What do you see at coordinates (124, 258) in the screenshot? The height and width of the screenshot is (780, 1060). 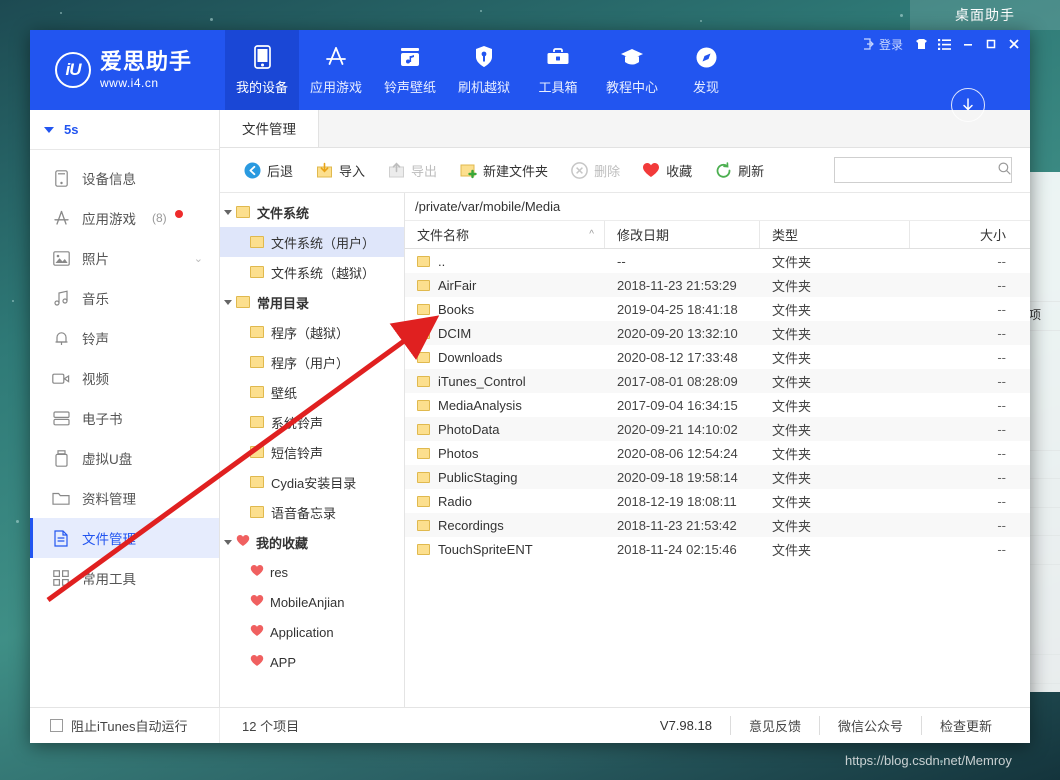 I see `sidebar-item-photos: 照片 ⌄` at bounding box center [124, 258].